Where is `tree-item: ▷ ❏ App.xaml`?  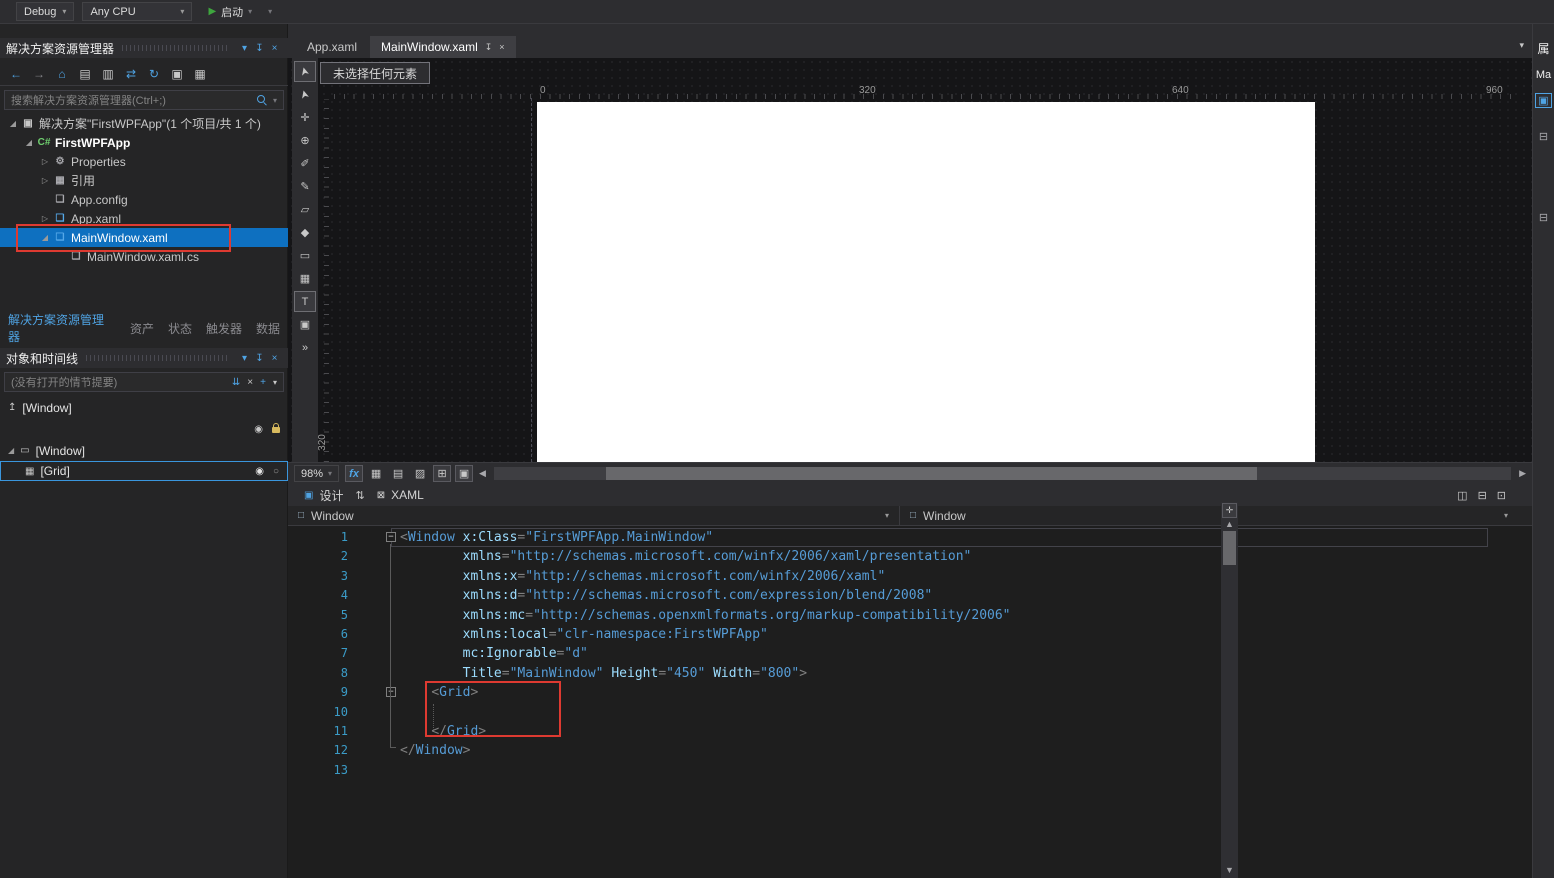
tree-item: ▷ ❏ App.xaml is located at coordinates (144, 218).